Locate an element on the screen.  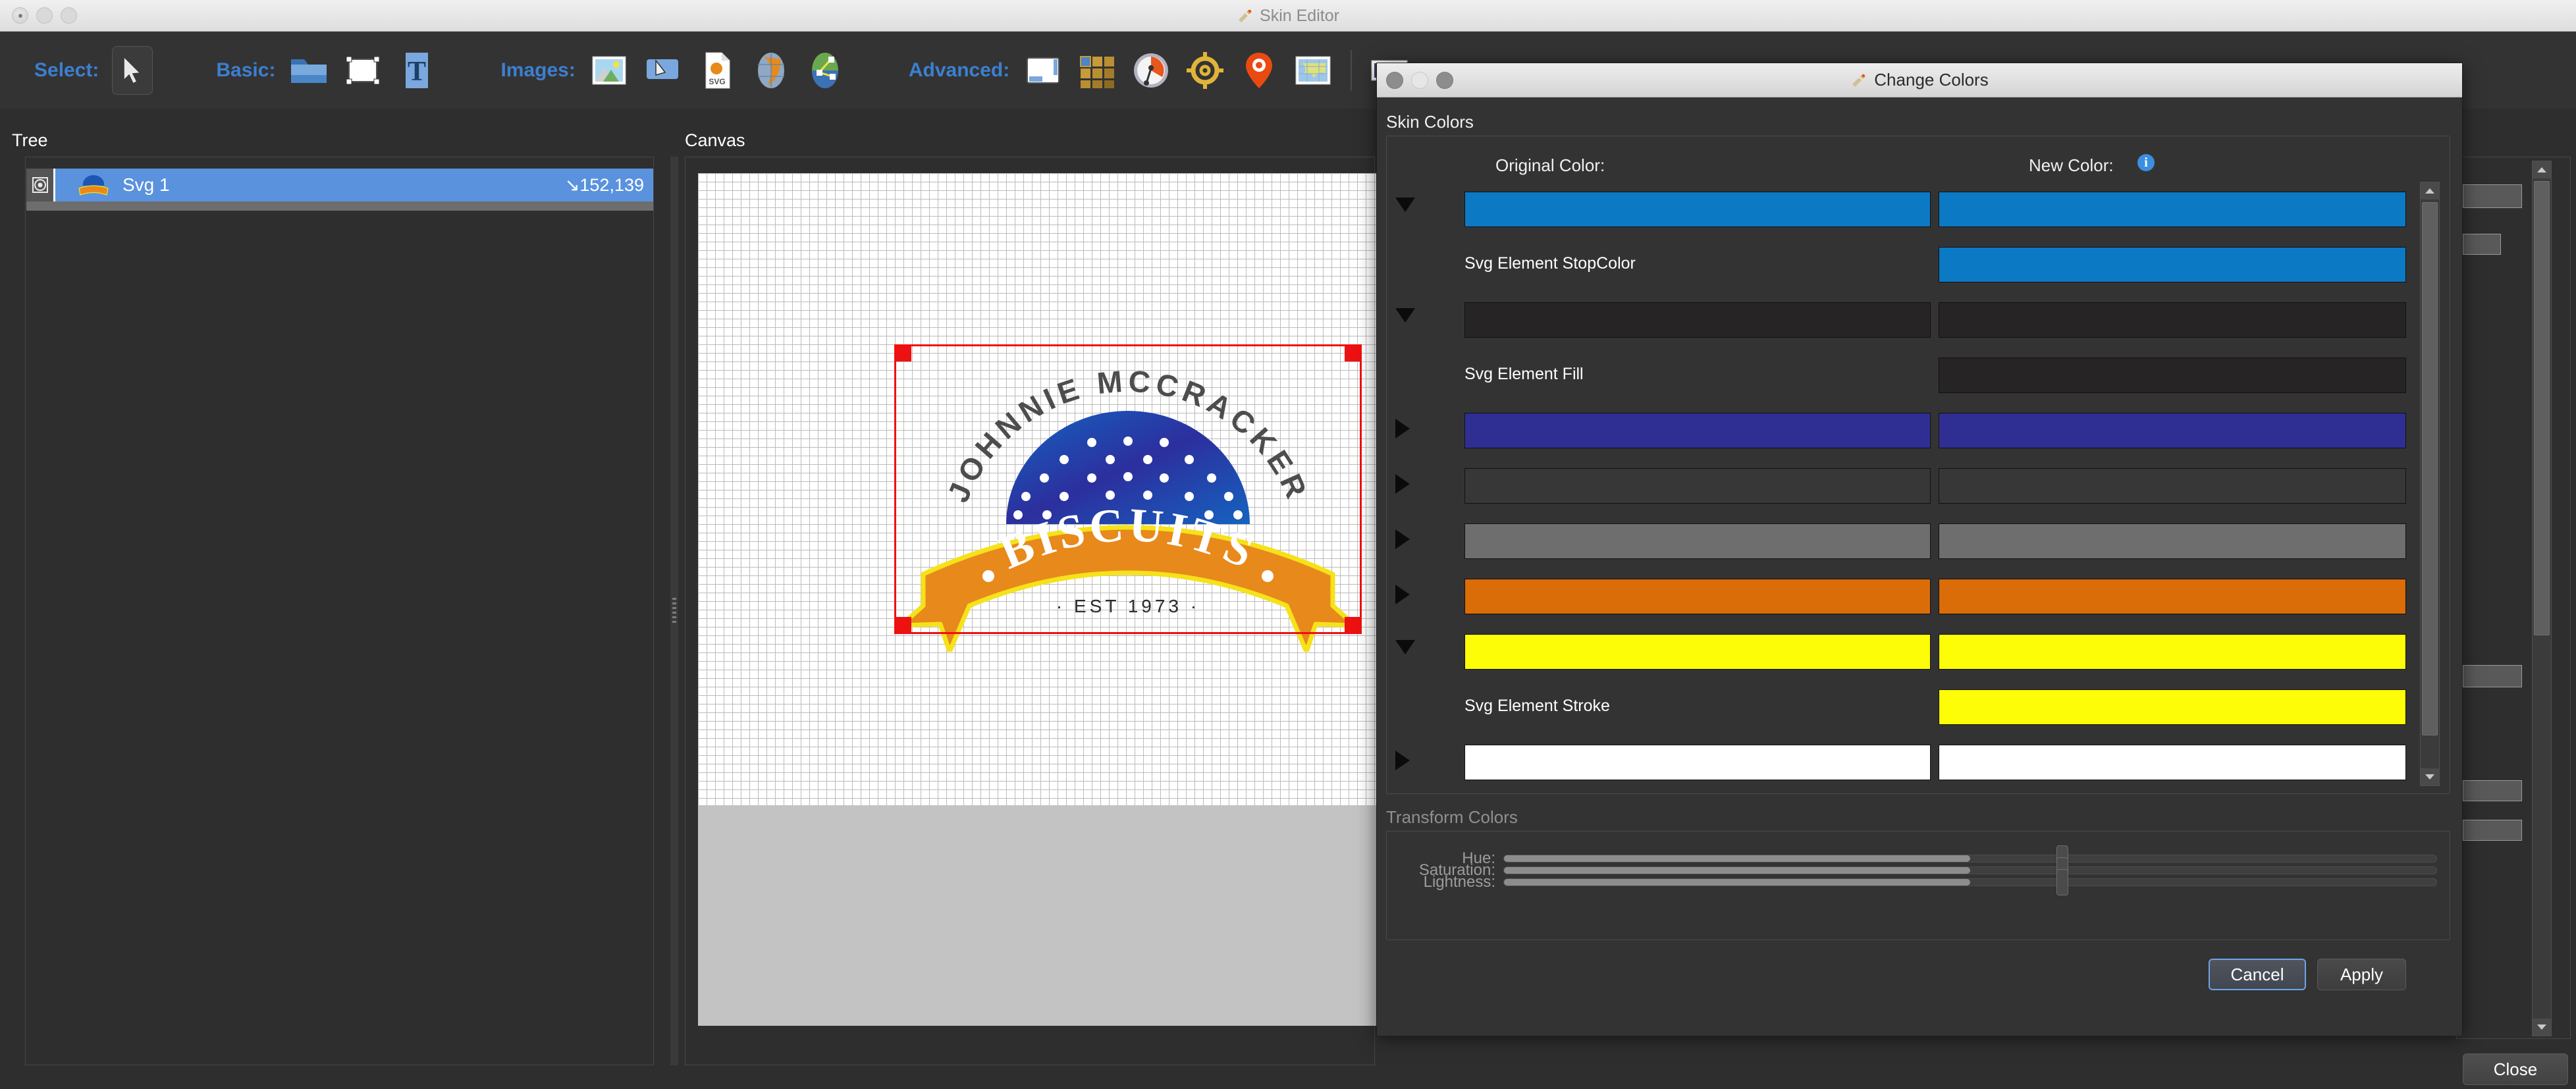
toolbar-separator is located at coordinates (1352, 70).